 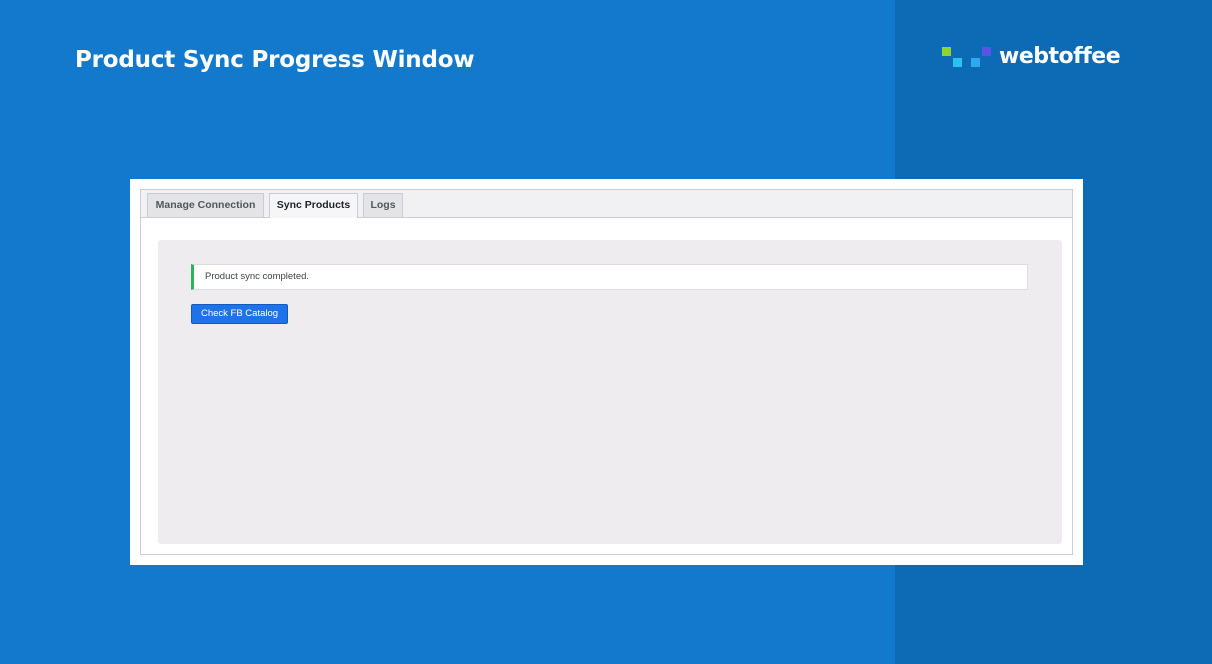 What do you see at coordinates (257, 276) in the screenshot?
I see `notice-message: Product sync completed.` at bounding box center [257, 276].